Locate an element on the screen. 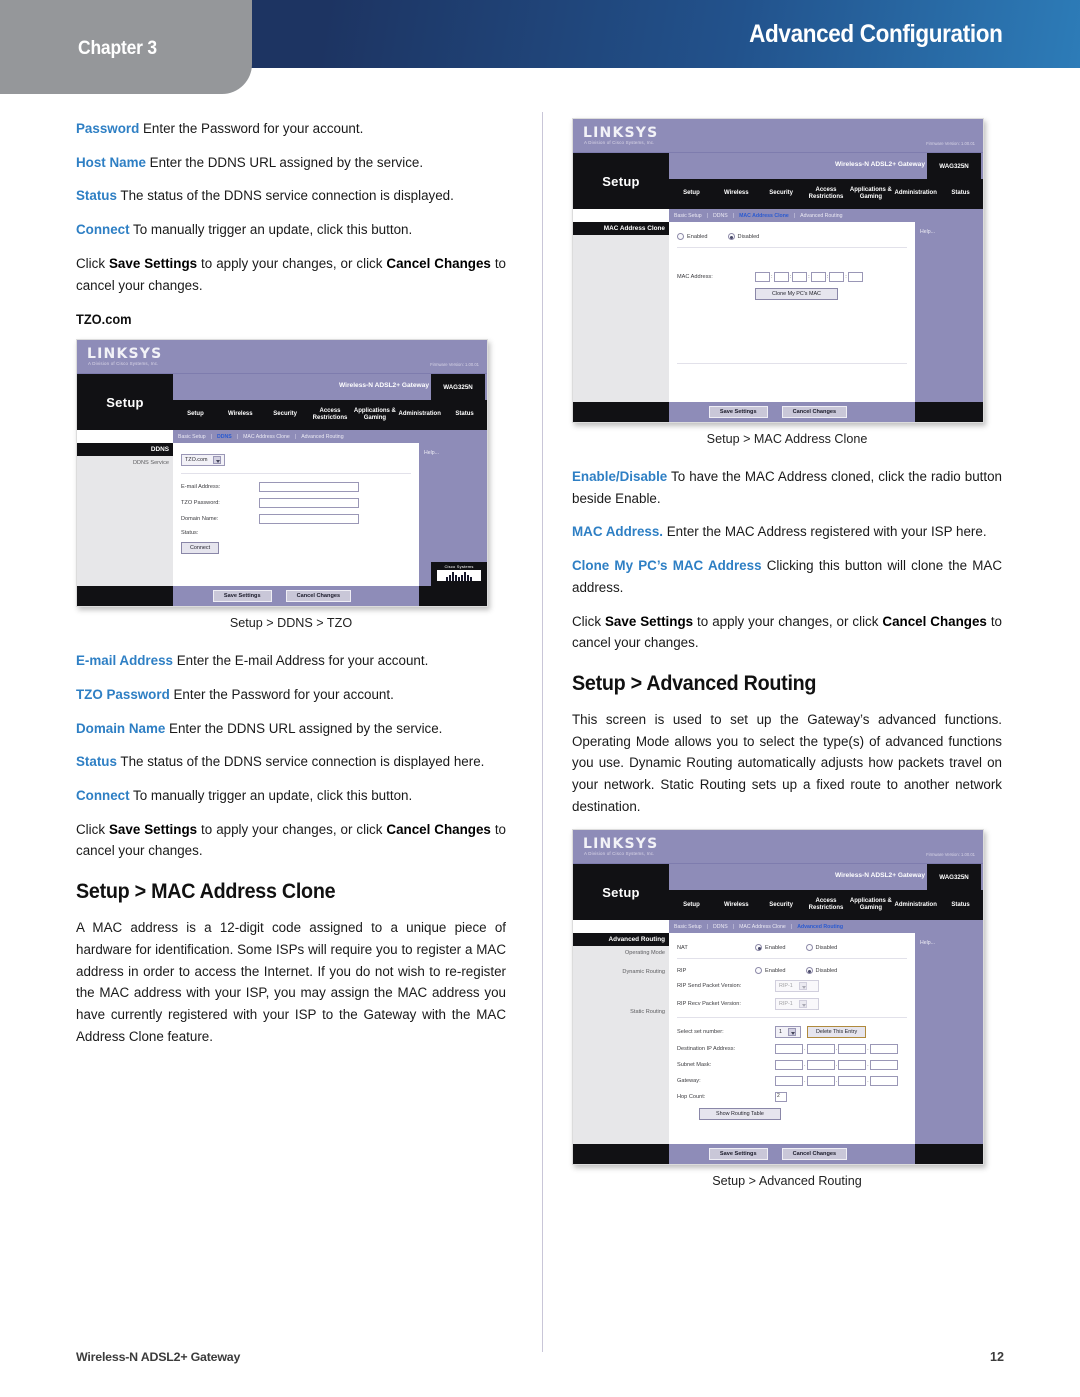 This screenshot has width=1080, height=1397. radio-disabled is located at coordinates (731, 236).